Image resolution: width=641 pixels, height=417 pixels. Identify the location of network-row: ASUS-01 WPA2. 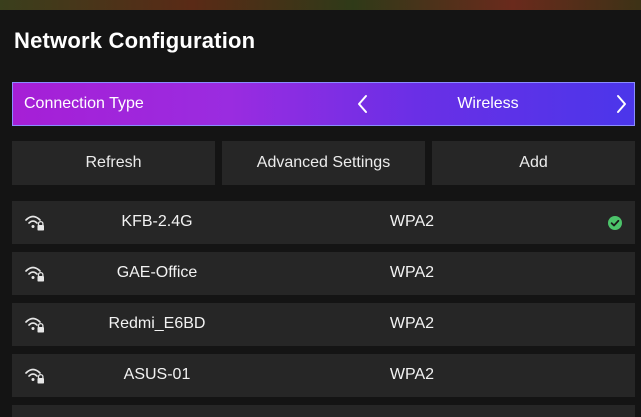
(323, 375).